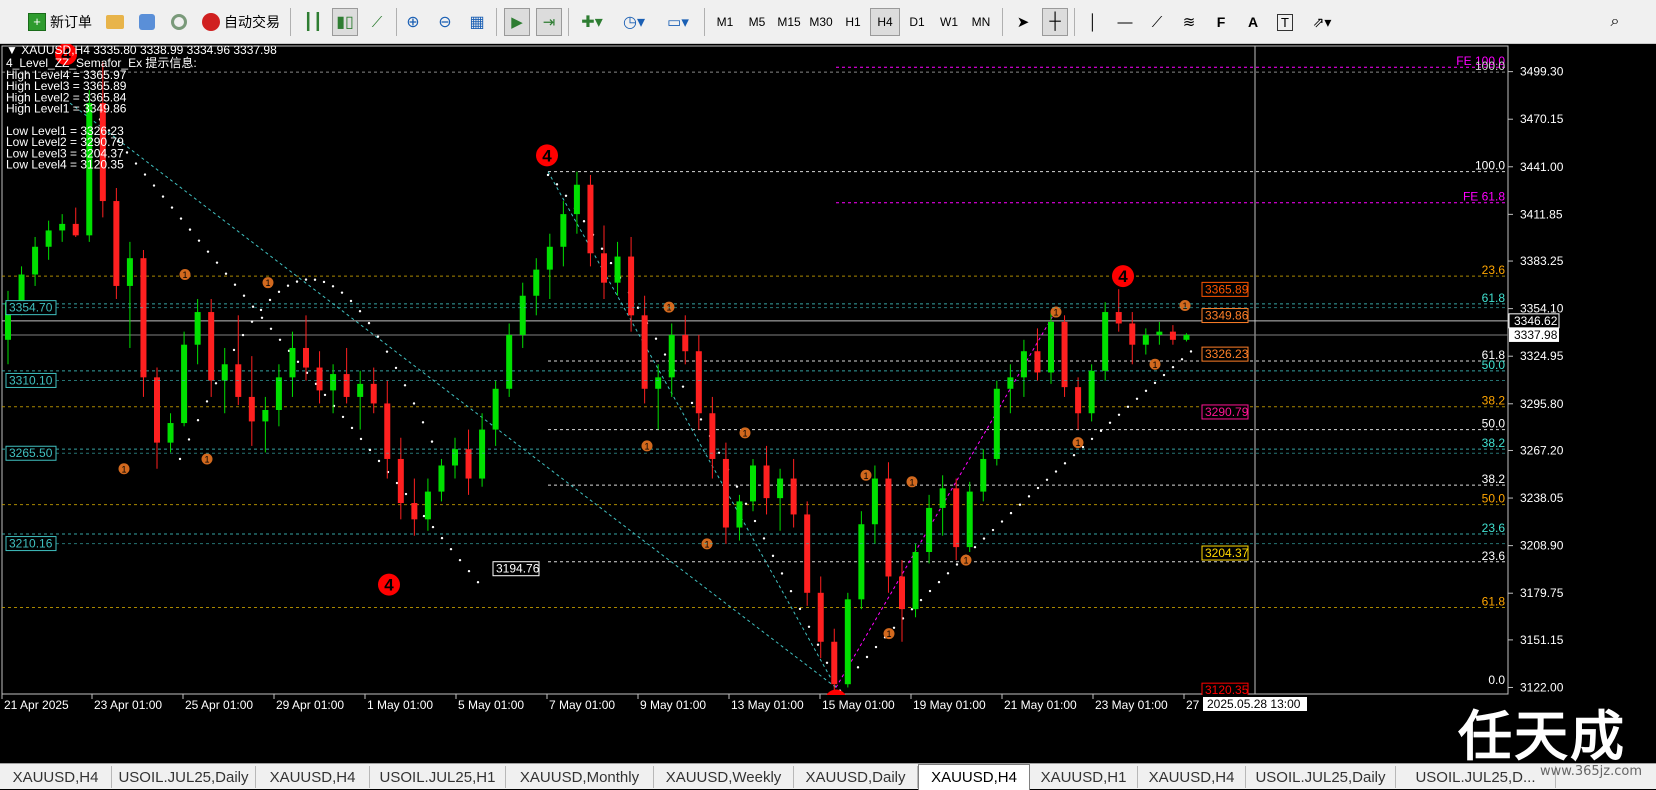  I want to click on tab-0: XAUUSD,H4, so click(56, 777).